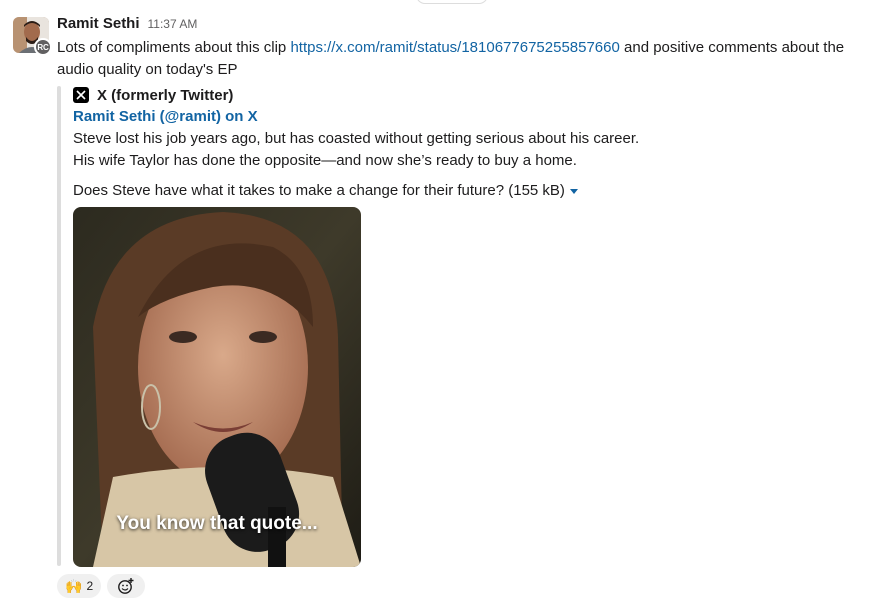 The height and width of the screenshot is (606, 878). Describe the element at coordinates (81, 95) in the screenshot. I see `x-logo-icon` at that location.